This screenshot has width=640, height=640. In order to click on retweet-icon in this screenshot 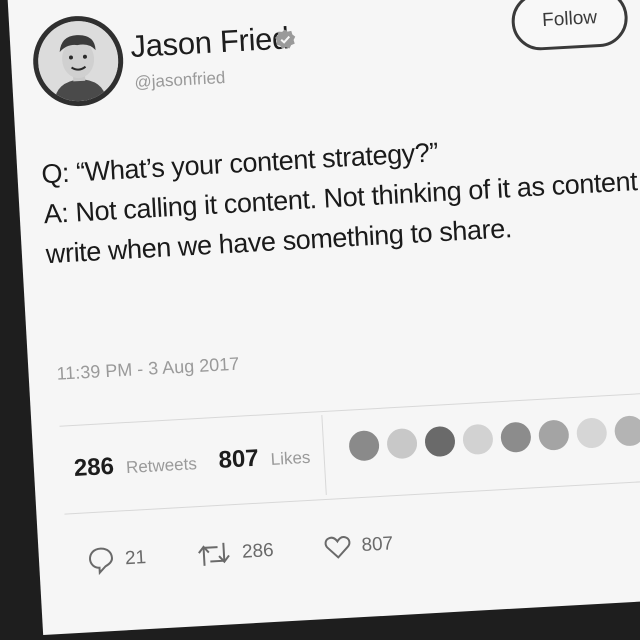, I will do `click(214, 554)`.